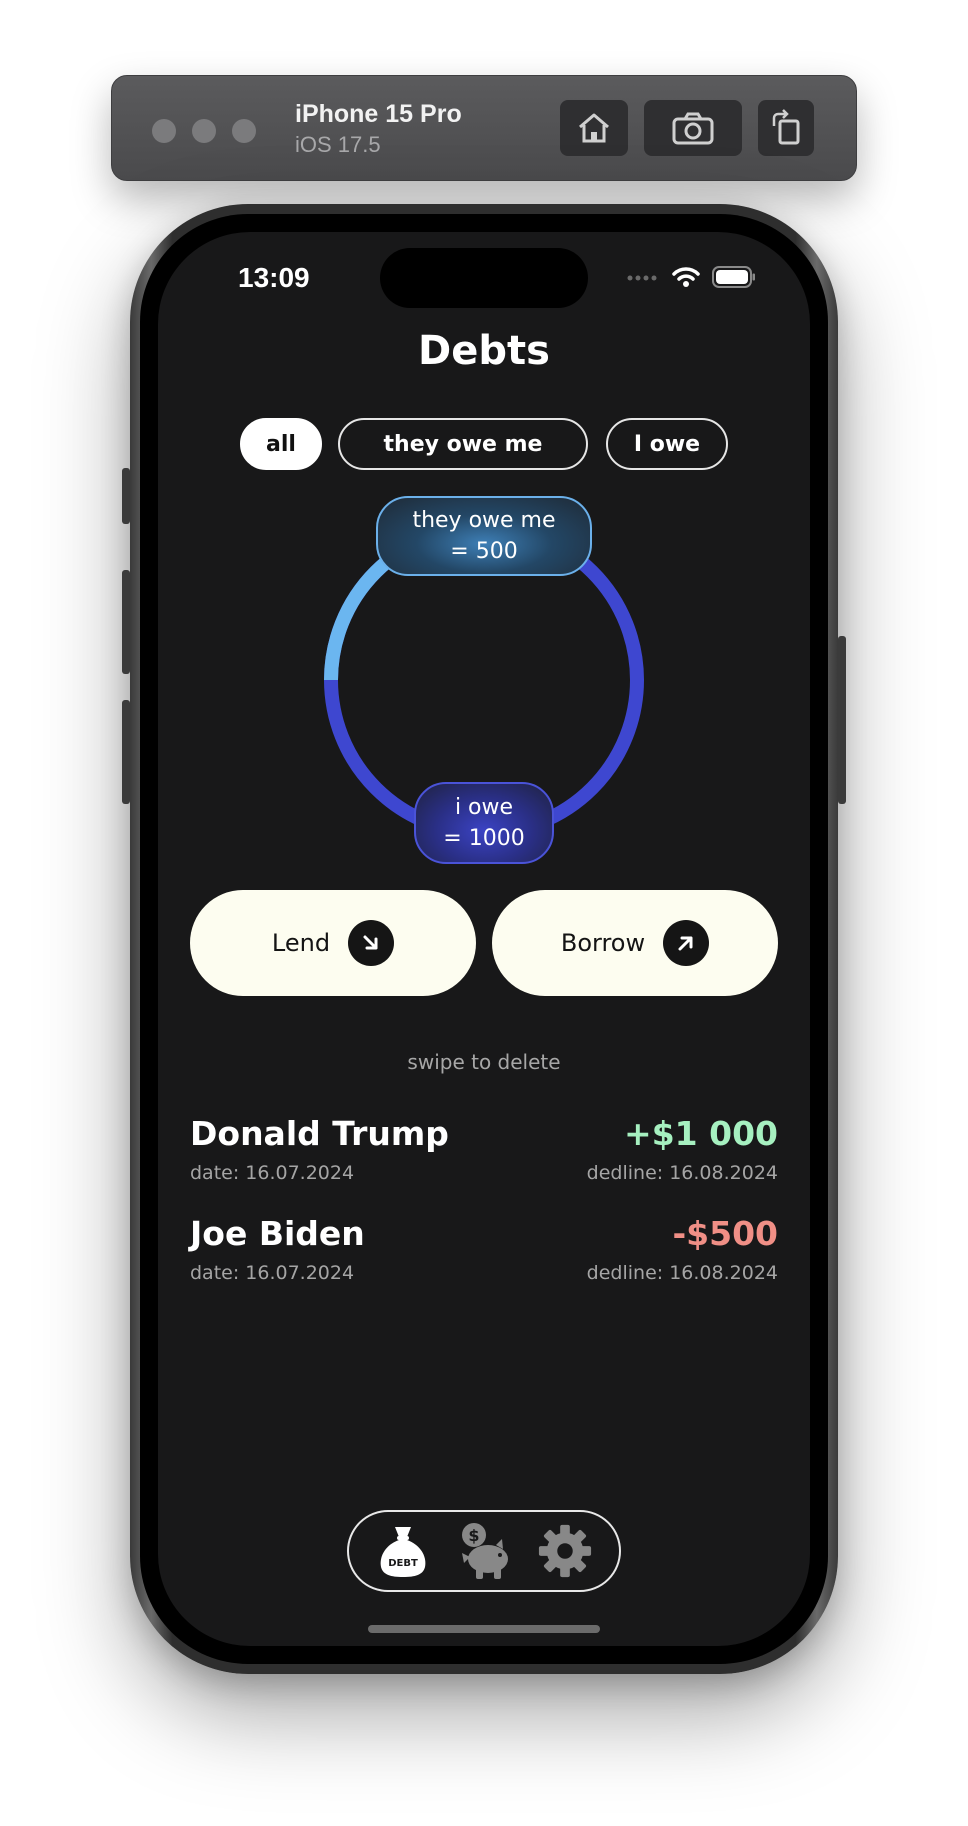 This screenshot has width=968, height=1826. What do you see at coordinates (244, 131) in the screenshot?
I see `window-zoom-dot` at bounding box center [244, 131].